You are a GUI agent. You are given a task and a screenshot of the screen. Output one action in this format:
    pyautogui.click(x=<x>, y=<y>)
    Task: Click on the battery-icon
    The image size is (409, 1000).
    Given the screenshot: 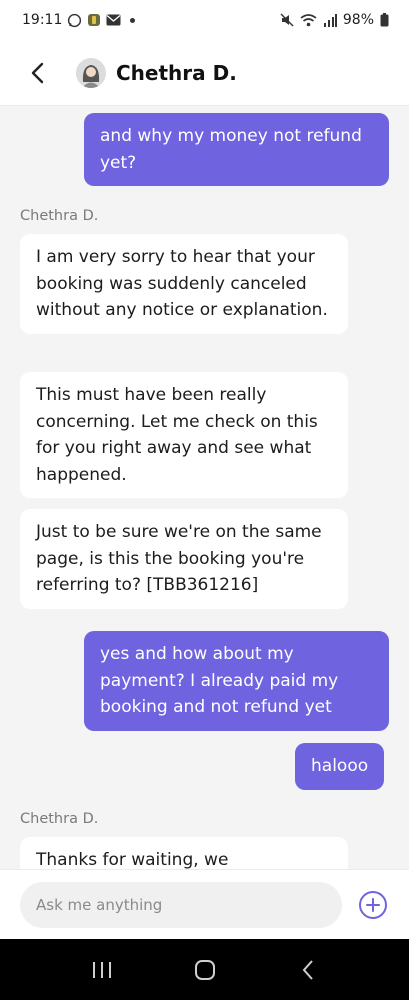 What is the action you would take?
    pyautogui.click(x=384, y=20)
    